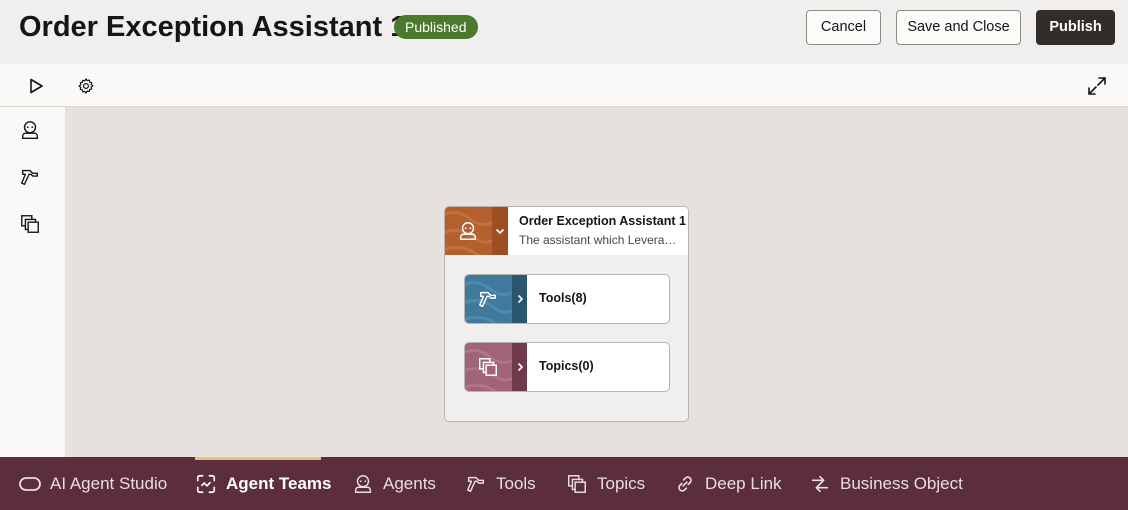  What do you see at coordinates (901, 483) in the screenshot?
I see `nav-label: Business Object` at bounding box center [901, 483].